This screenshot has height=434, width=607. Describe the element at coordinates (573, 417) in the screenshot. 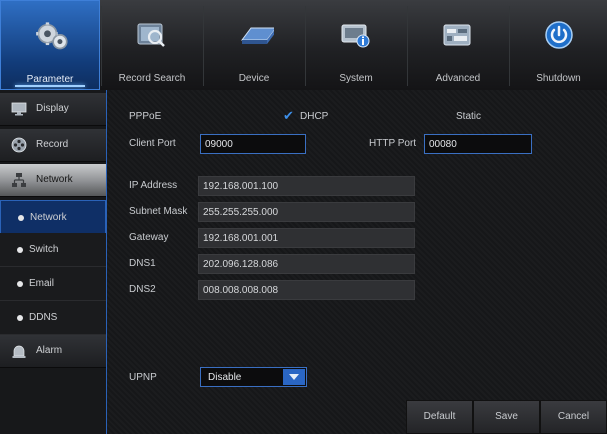

I see `cancel-button: Cancel` at that location.